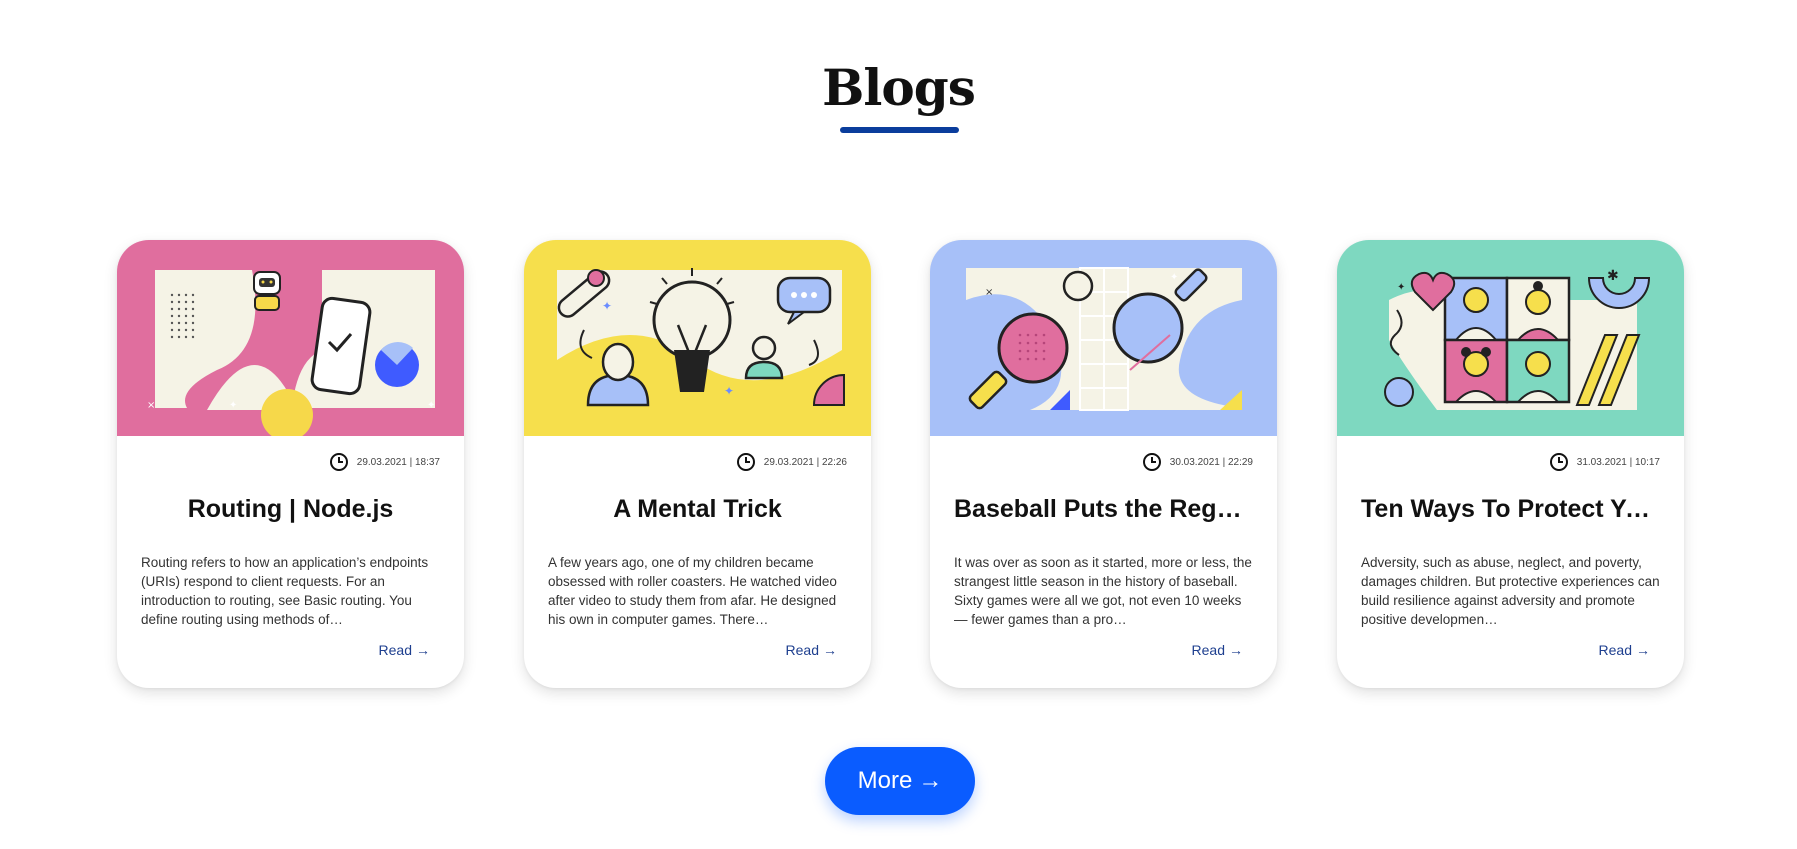 The image size is (1797, 849). What do you see at coordinates (899, 130) in the screenshot?
I see `title-underline` at bounding box center [899, 130].